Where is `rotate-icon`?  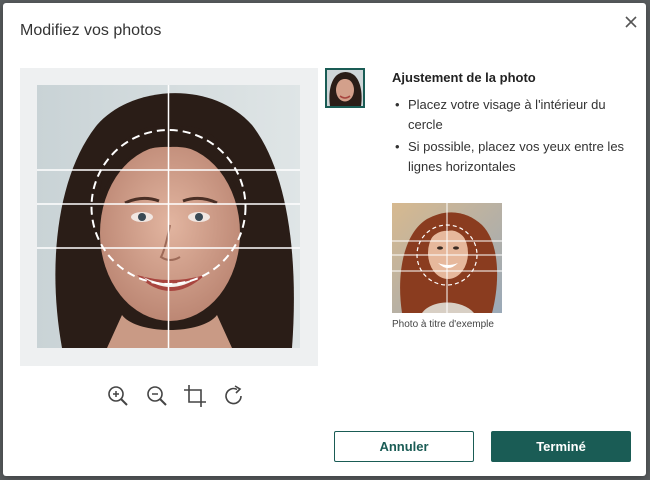
rotate-icon is located at coordinates (234, 396).